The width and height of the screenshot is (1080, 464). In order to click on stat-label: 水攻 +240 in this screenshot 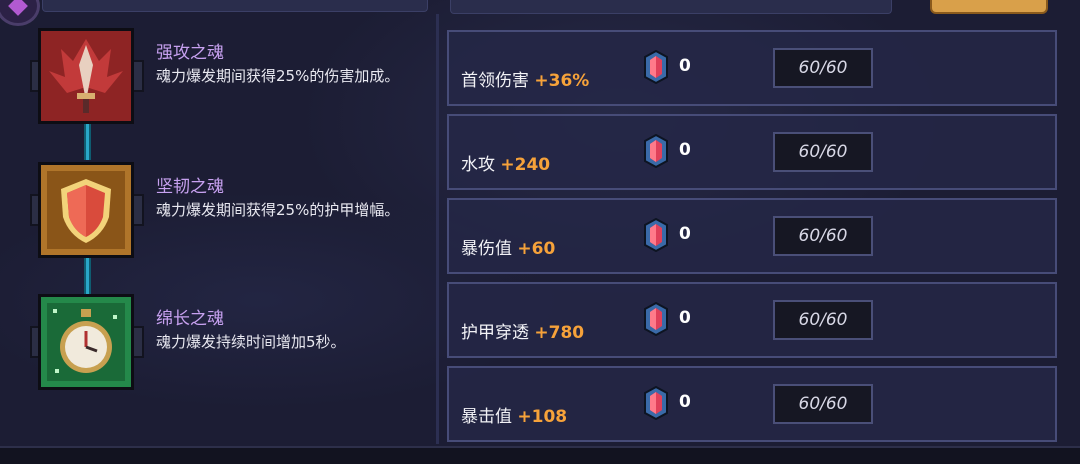, I will do `click(505, 162)`.